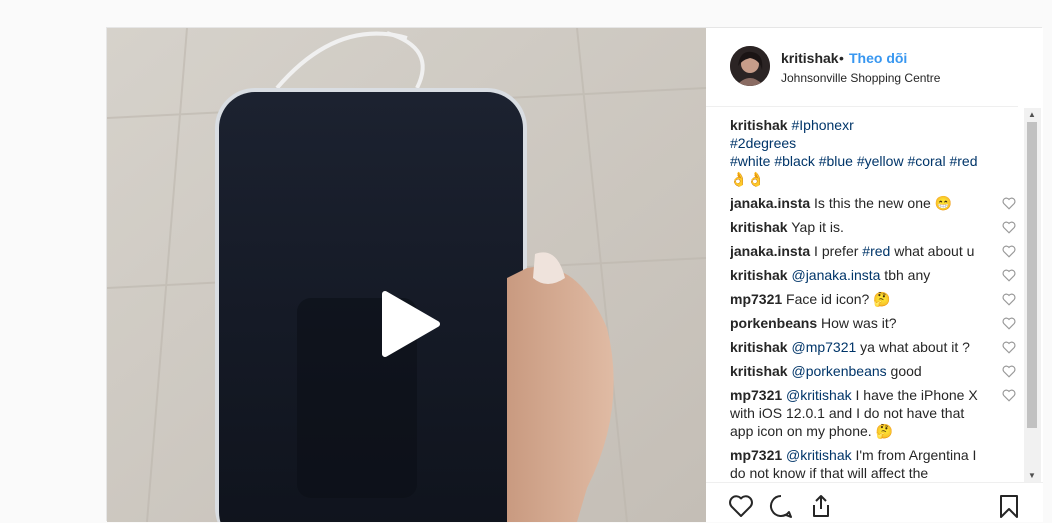 The image size is (1052, 523). I want to click on hashtag-link: #white #black #blue #yellow #coral #red, so click(853, 161).